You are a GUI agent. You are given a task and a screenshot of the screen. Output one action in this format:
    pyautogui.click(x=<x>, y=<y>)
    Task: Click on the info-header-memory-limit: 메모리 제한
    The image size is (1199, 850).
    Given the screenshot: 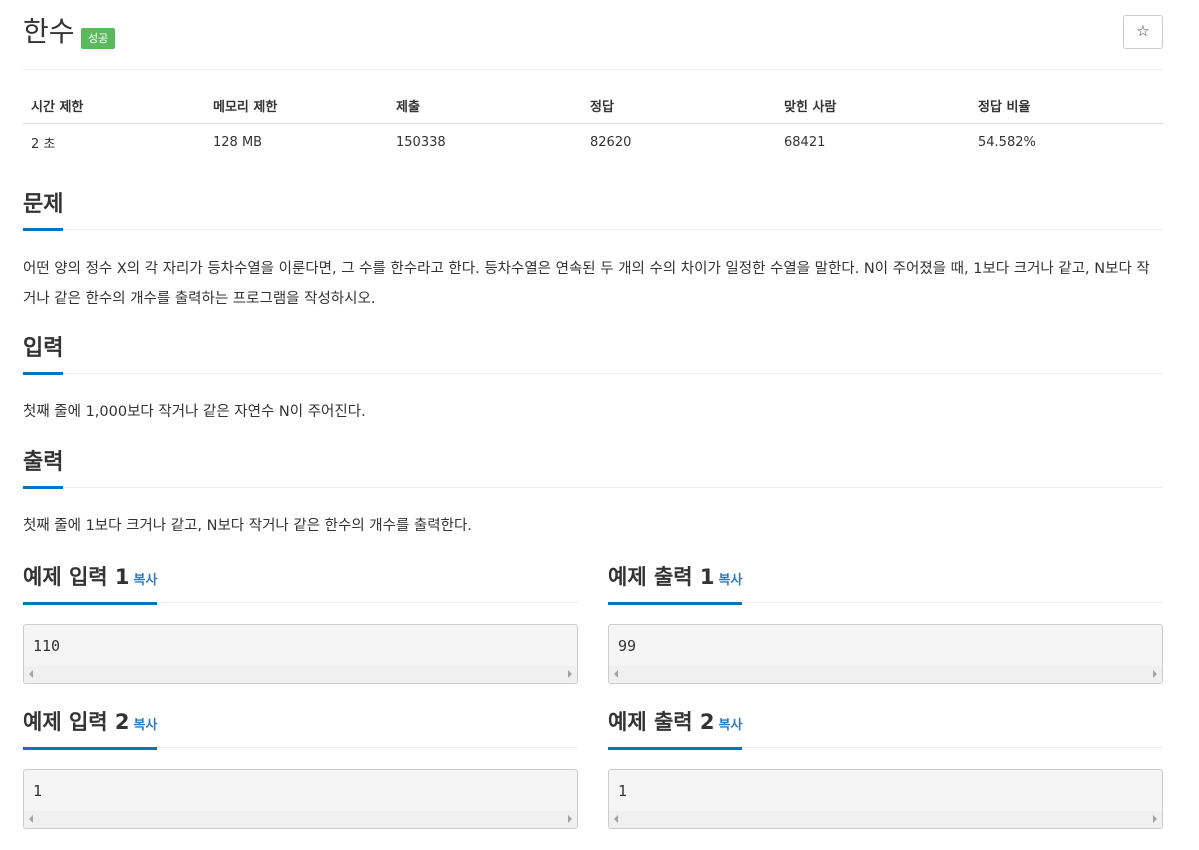 What is the action you would take?
    pyautogui.click(x=245, y=107)
    